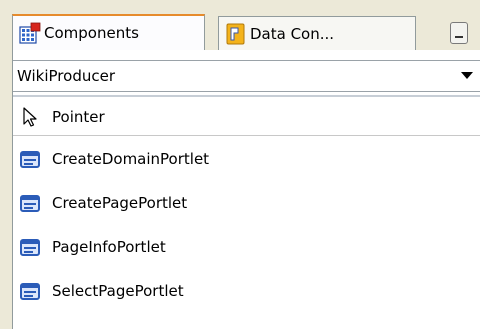 The height and width of the screenshot is (329, 480). Describe the element at coordinates (246, 96) in the screenshot. I see `divider` at that location.